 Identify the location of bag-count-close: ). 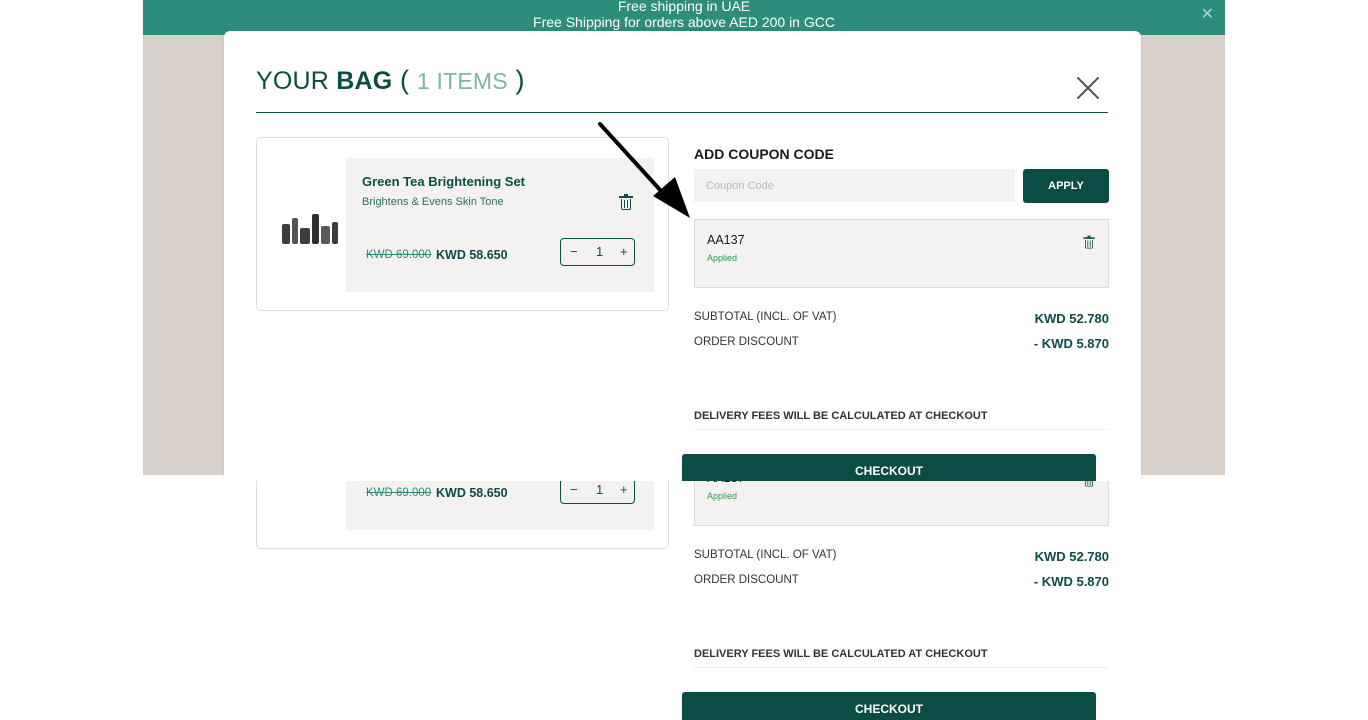
(516, 80).